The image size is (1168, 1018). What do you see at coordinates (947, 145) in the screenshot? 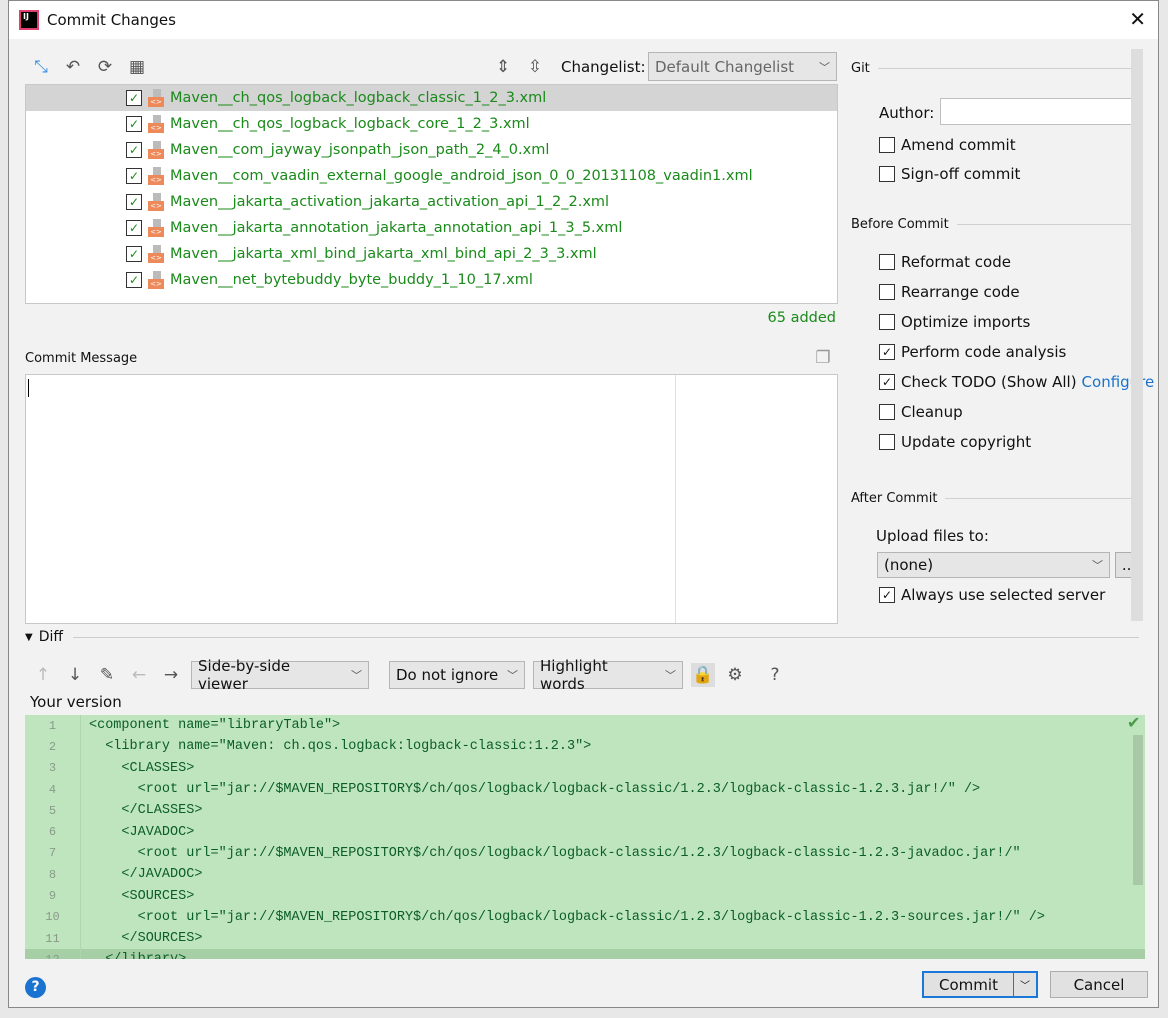
I see `amend-commit-checkbox: Amend commit` at bounding box center [947, 145].